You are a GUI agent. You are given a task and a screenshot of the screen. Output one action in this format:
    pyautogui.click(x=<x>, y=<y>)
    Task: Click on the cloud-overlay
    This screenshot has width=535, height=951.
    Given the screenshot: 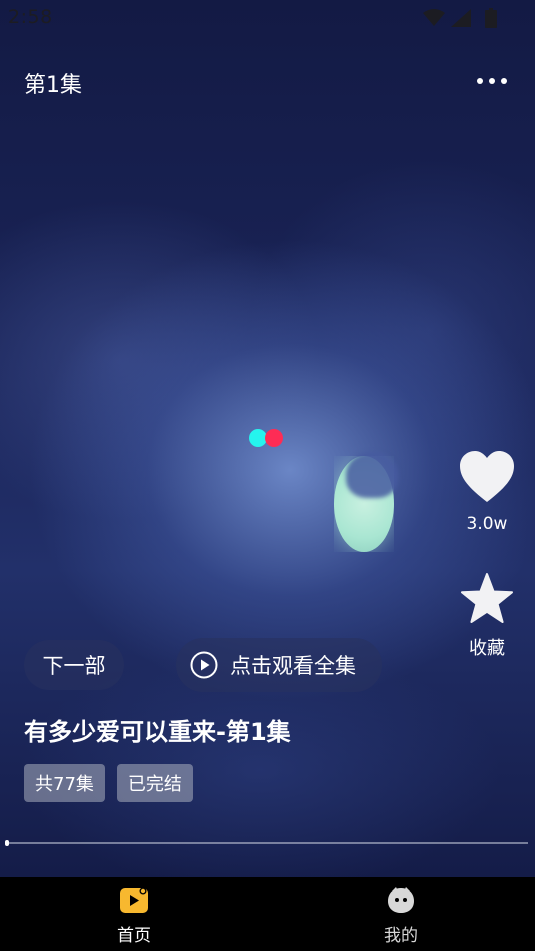 What is the action you would take?
    pyautogui.click(x=372, y=475)
    